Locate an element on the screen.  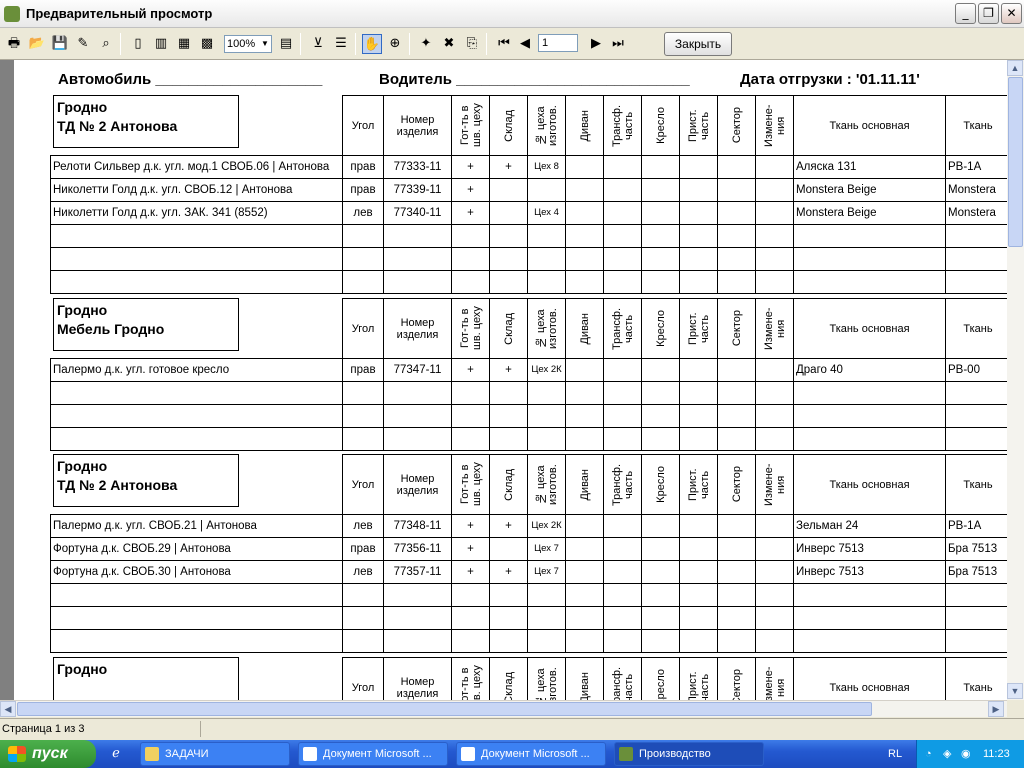
cell-ugol: прав is located at coordinates (362, 549).